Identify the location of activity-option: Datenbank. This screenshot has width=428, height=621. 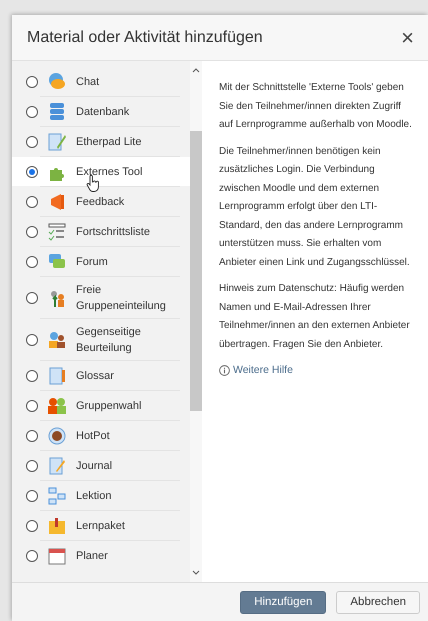
(101, 111).